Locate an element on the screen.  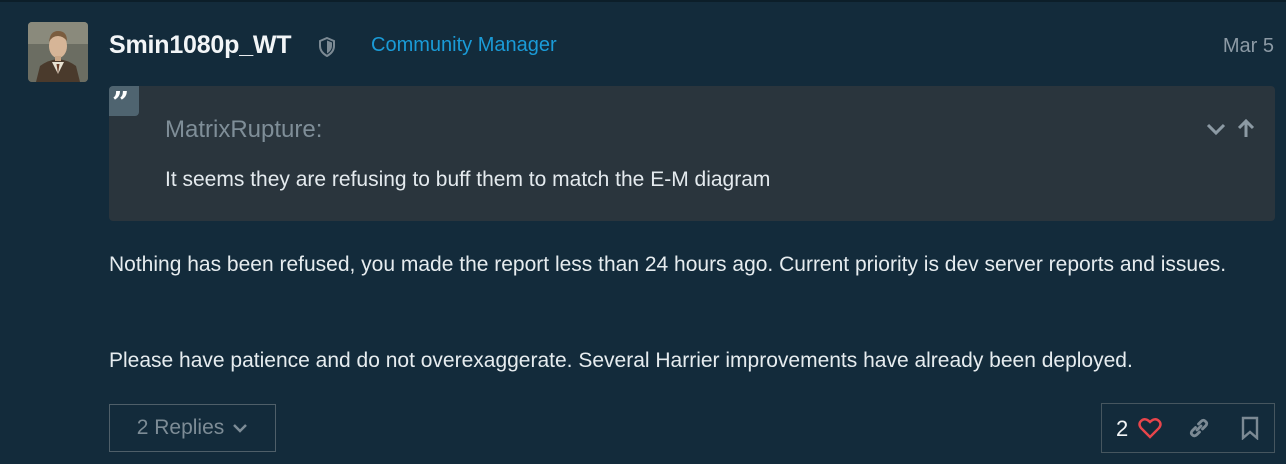
shield-icon is located at coordinates (327, 47).